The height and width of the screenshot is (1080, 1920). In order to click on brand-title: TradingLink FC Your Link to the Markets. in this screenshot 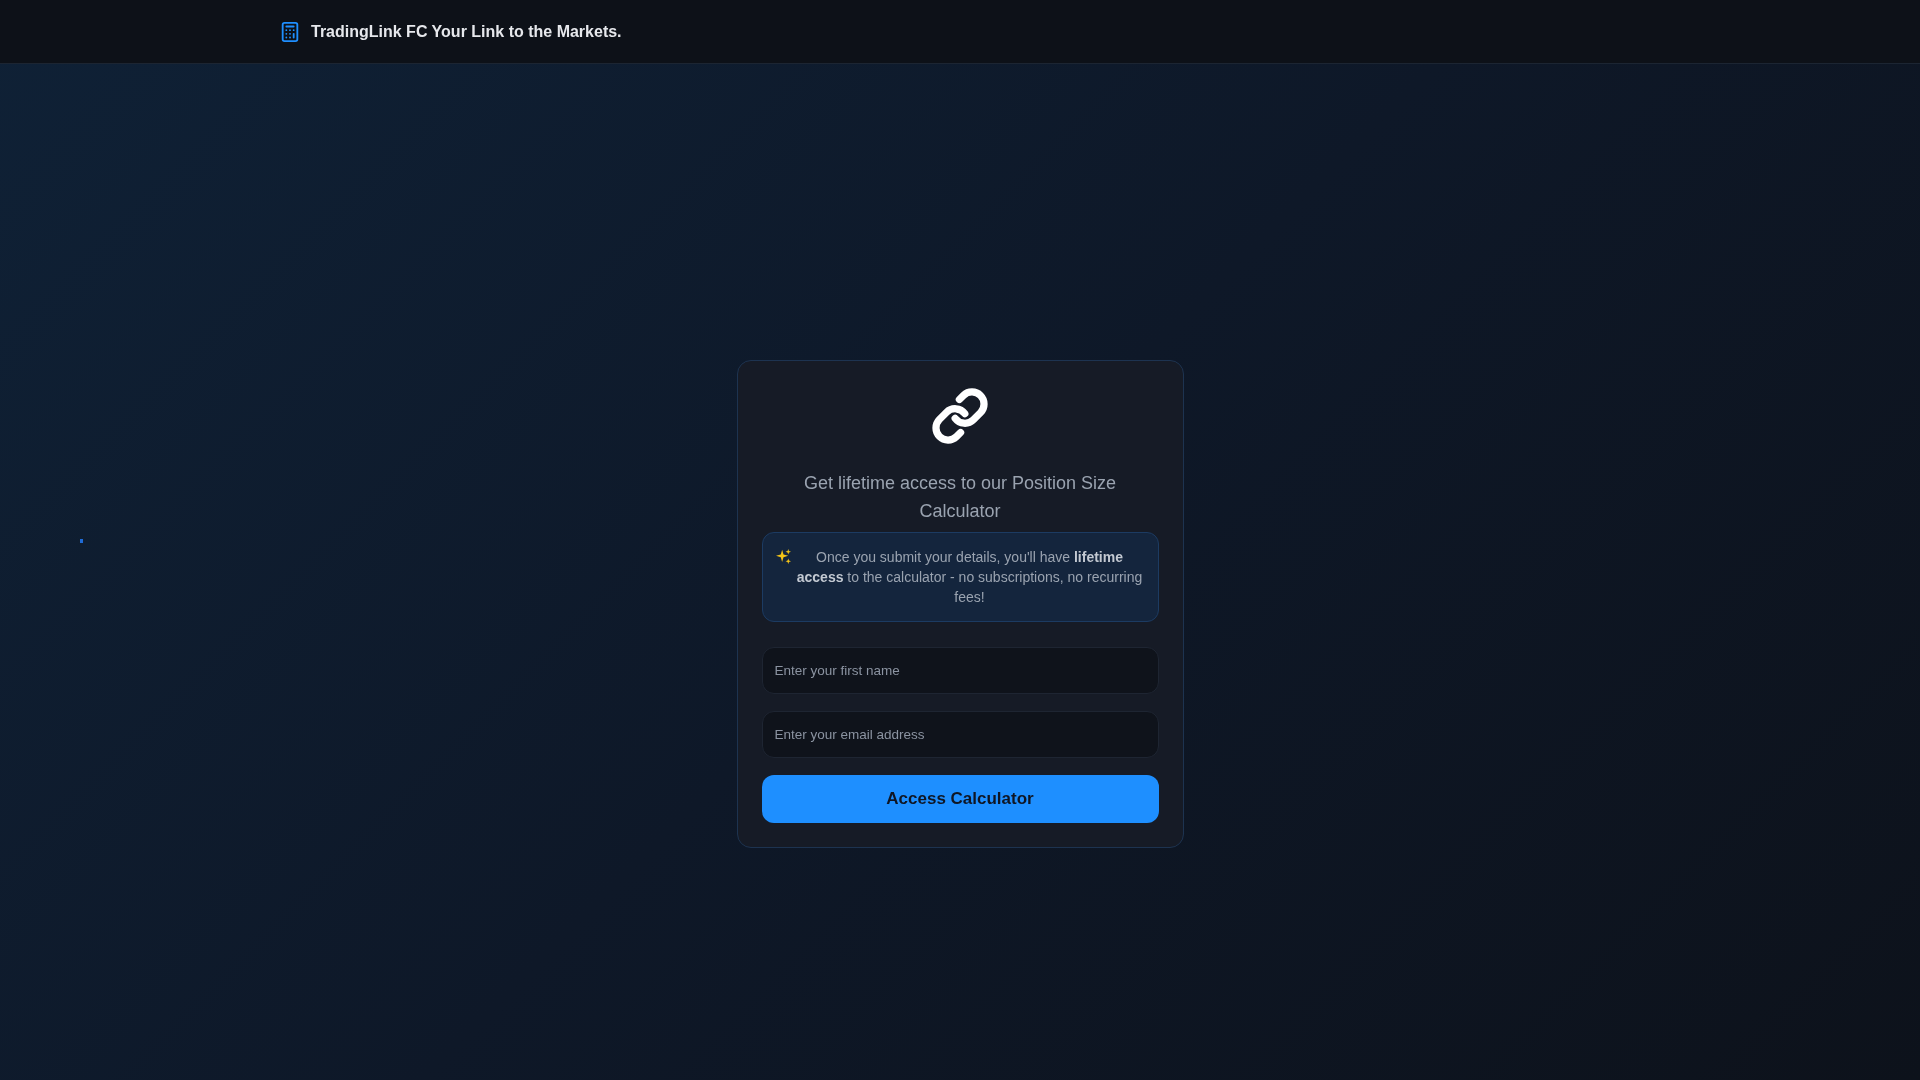, I will do `click(466, 31)`.